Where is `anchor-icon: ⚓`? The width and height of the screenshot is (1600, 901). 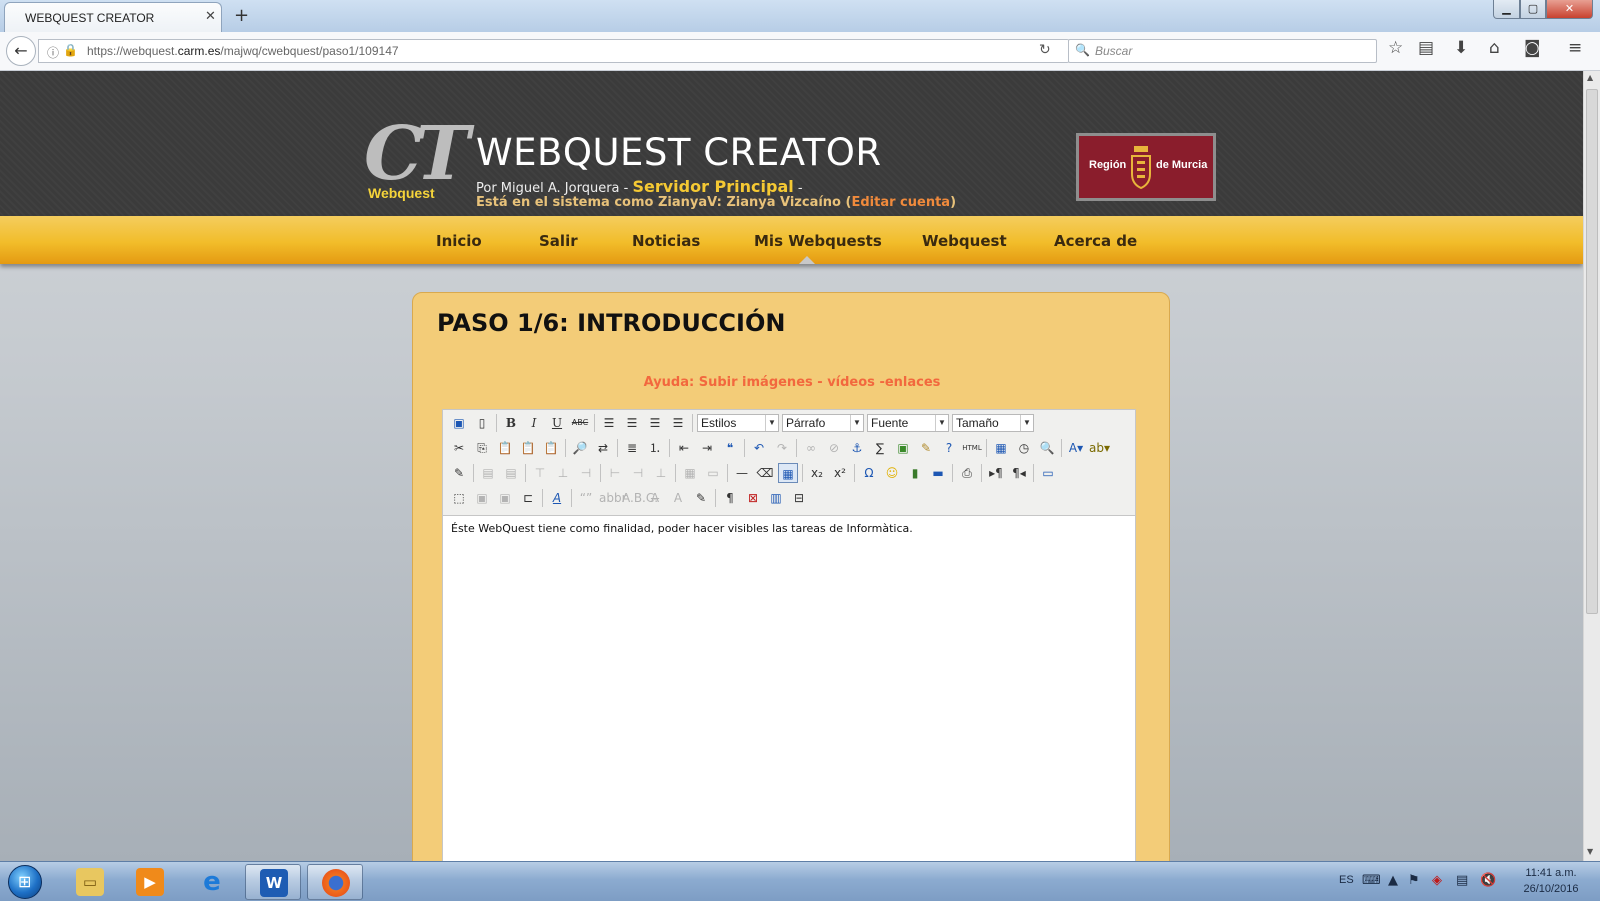
anchor-icon: ⚓ is located at coordinates (857, 448).